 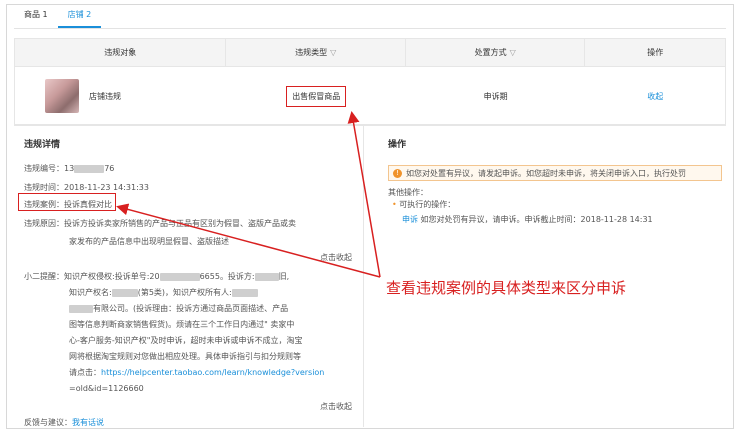 I want to click on annotation-text: 查看违规案例的具体类型来区分申诉, so click(x=506, y=288).